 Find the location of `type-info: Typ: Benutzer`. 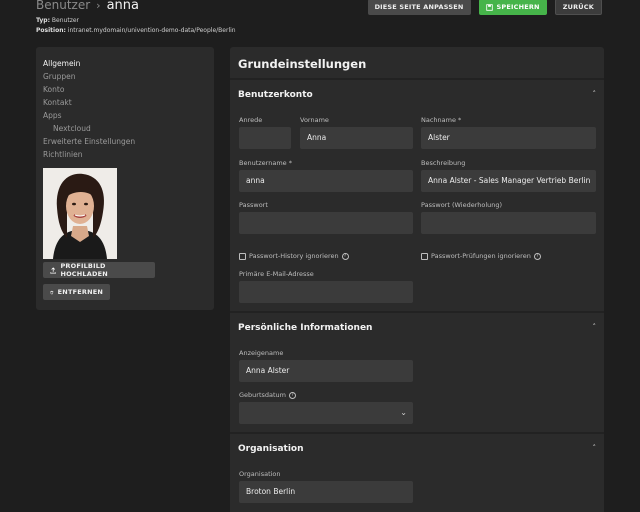

type-info: Typ: Benutzer is located at coordinates (57, 20).